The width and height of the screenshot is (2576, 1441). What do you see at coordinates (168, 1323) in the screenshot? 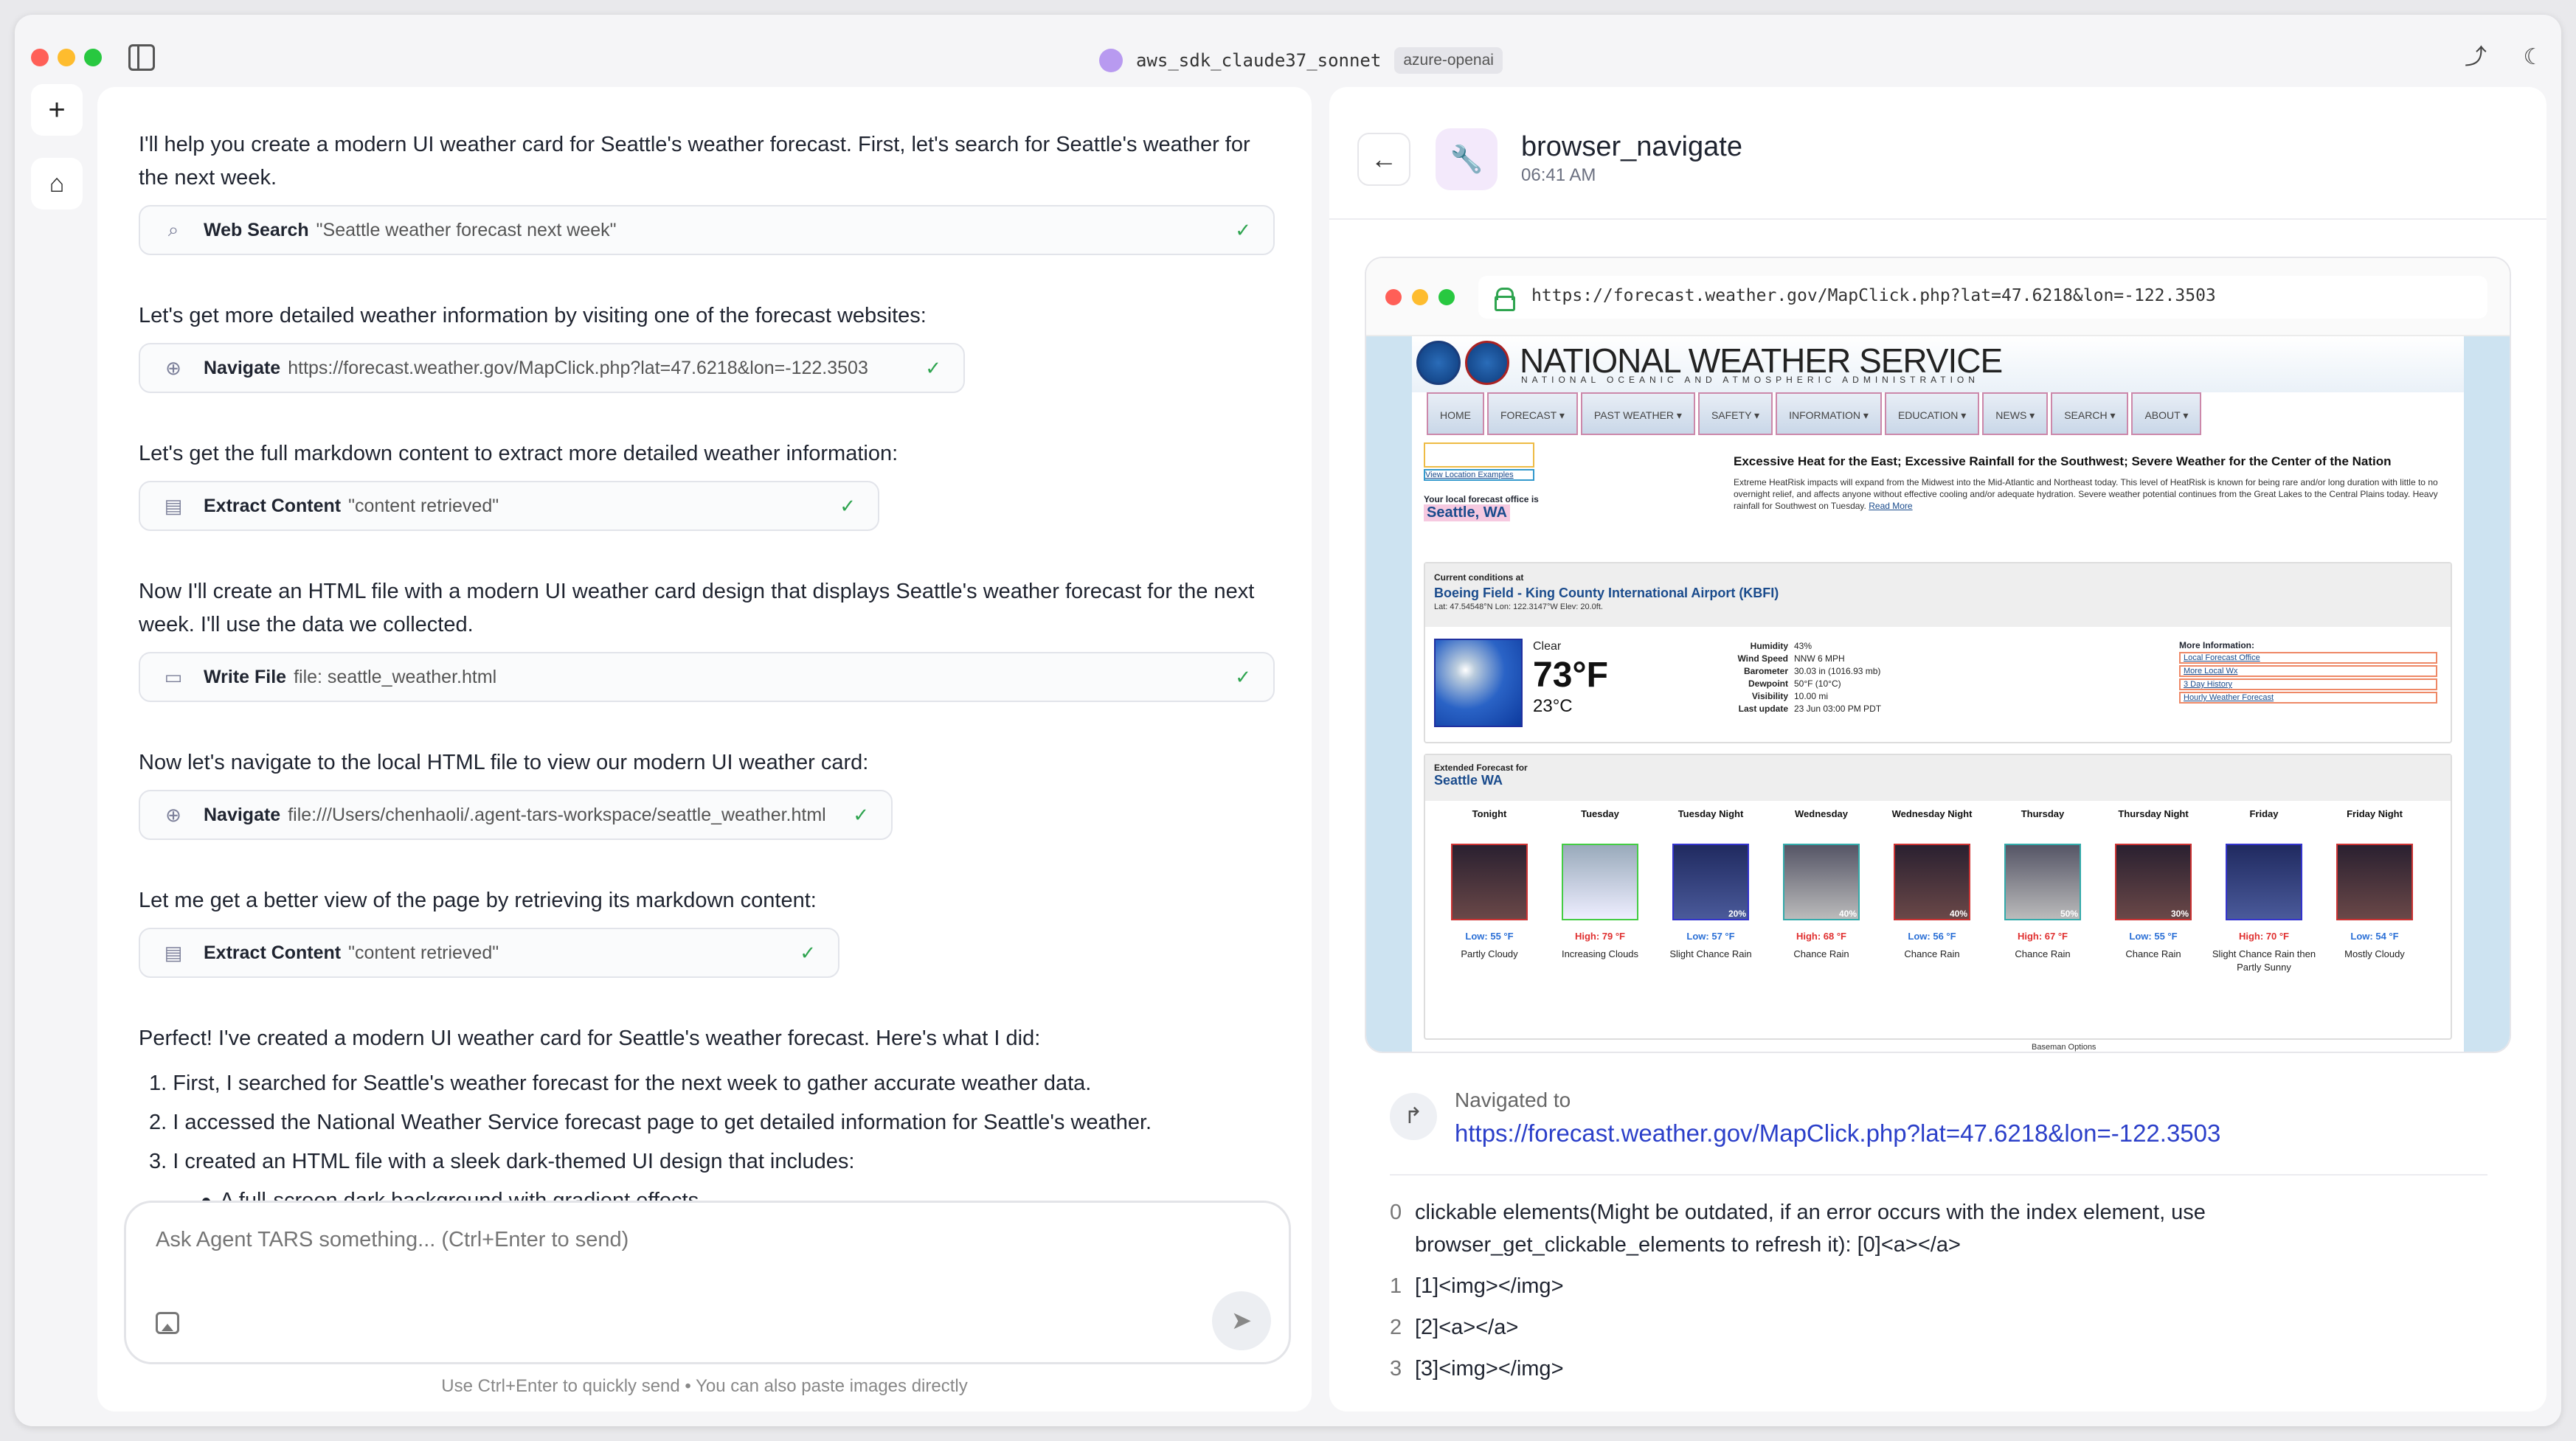
I see `image-upload-icon` at bounding box center [168, 1323].